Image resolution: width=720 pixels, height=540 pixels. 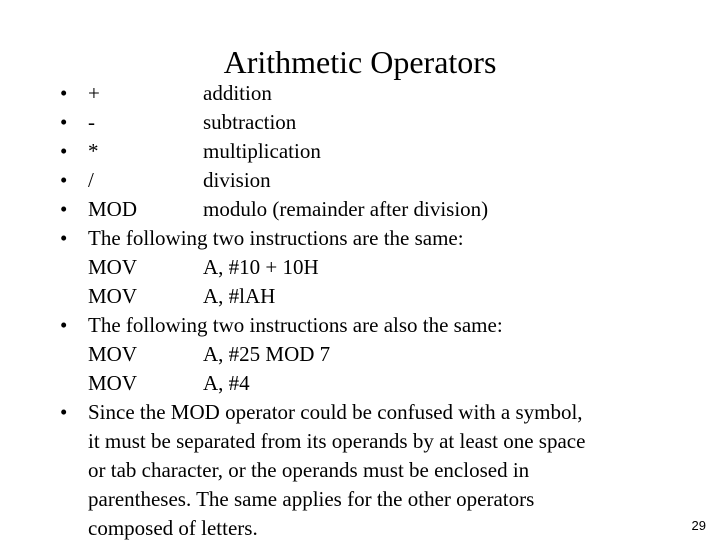 What do you see at coordinates (93, 151) in the screenshot?
I see `operator-symbol: *` at bounding box center [93, 151].